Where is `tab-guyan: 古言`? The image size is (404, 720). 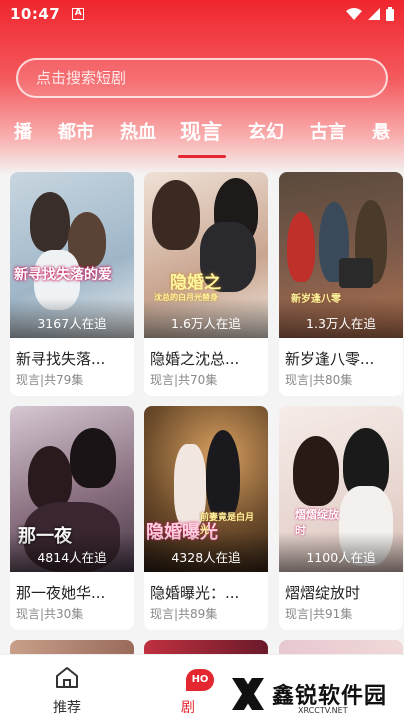 tab-guyan: 古言 is located at coordinates (328, 131).